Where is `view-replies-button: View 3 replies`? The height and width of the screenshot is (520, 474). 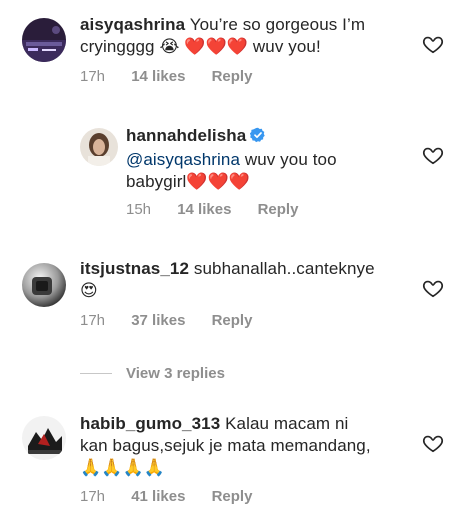 view-replies-button: View 3 replies is located at coordinates (152, 373).